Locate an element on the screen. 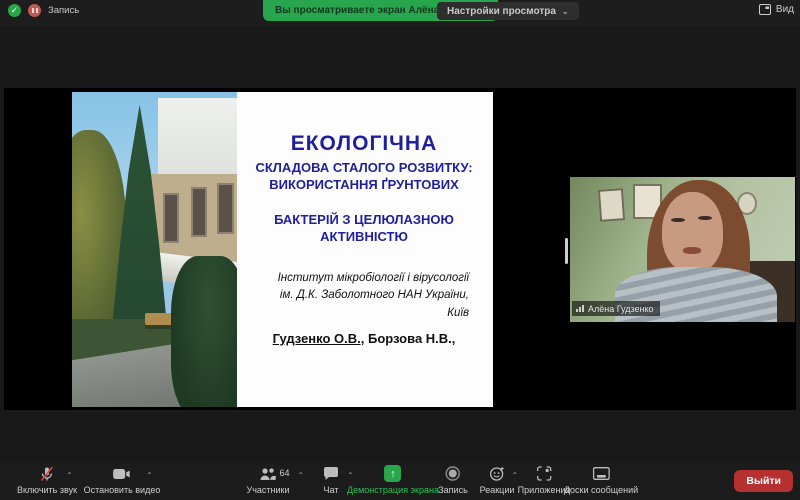 This screenshot has height=500, width=800. participant-face is located at coordinates (692, 232).